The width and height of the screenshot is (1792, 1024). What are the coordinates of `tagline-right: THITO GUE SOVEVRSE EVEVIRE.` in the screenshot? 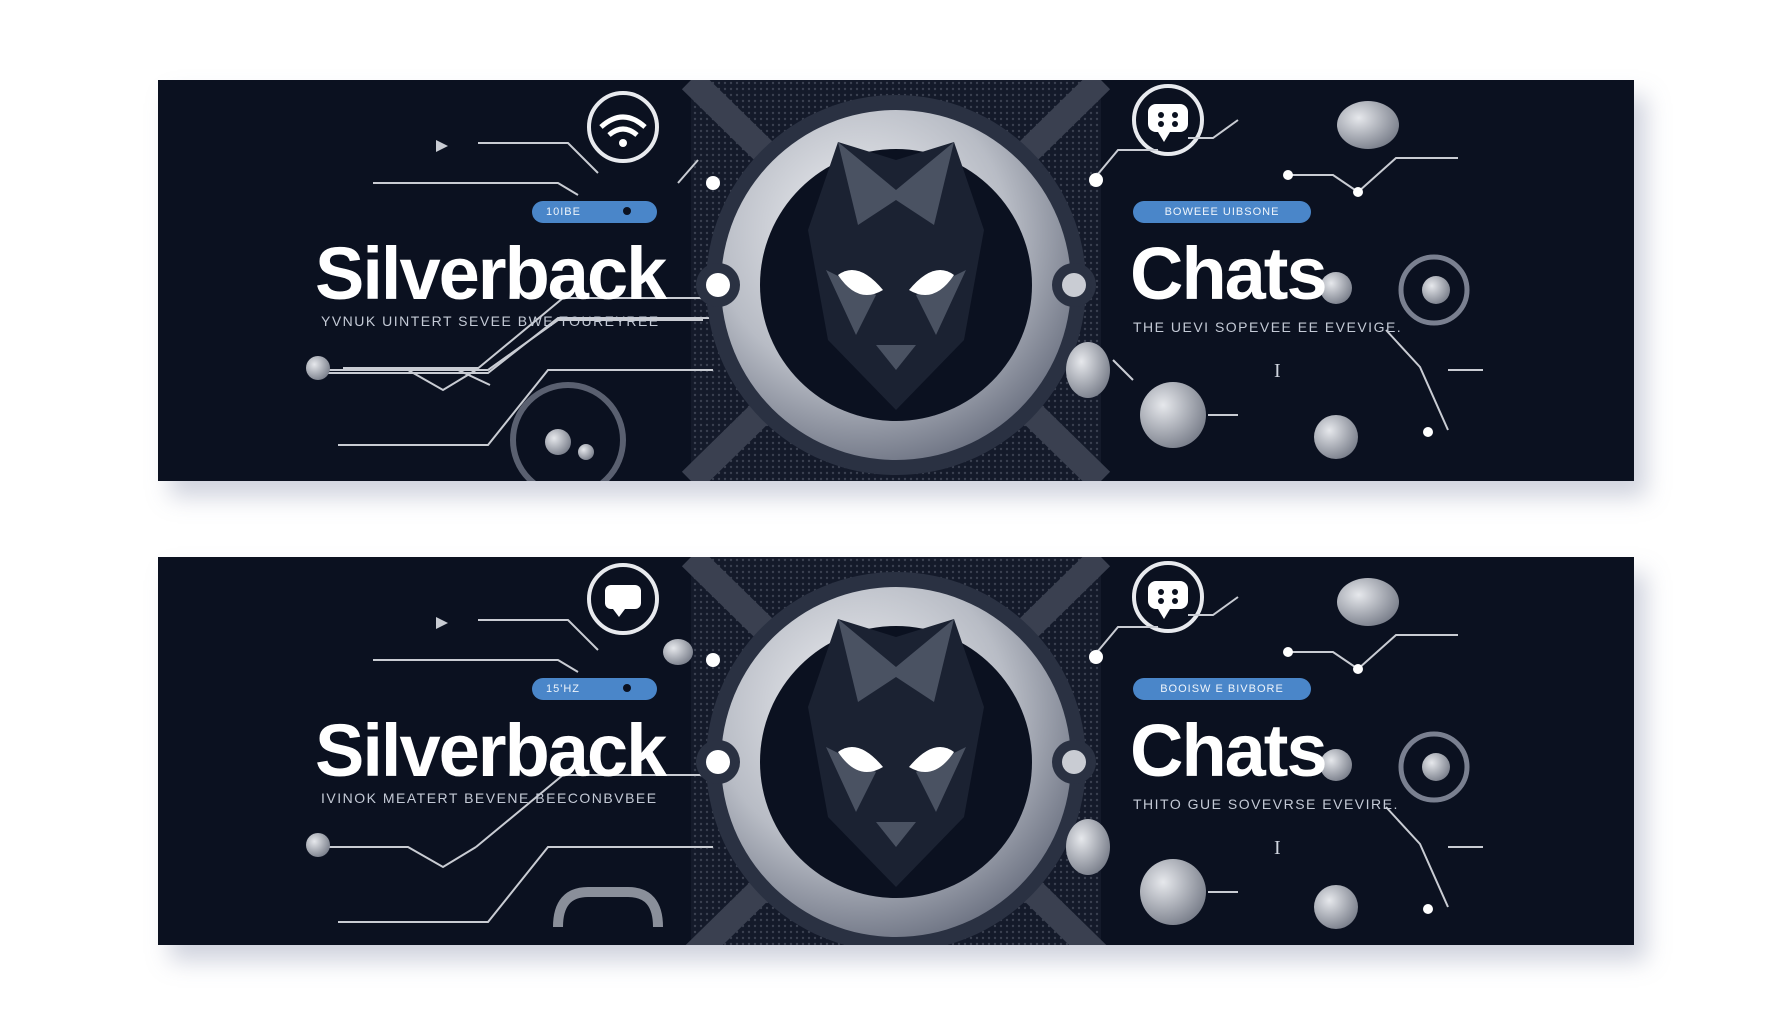 It's located at (1266, 804).